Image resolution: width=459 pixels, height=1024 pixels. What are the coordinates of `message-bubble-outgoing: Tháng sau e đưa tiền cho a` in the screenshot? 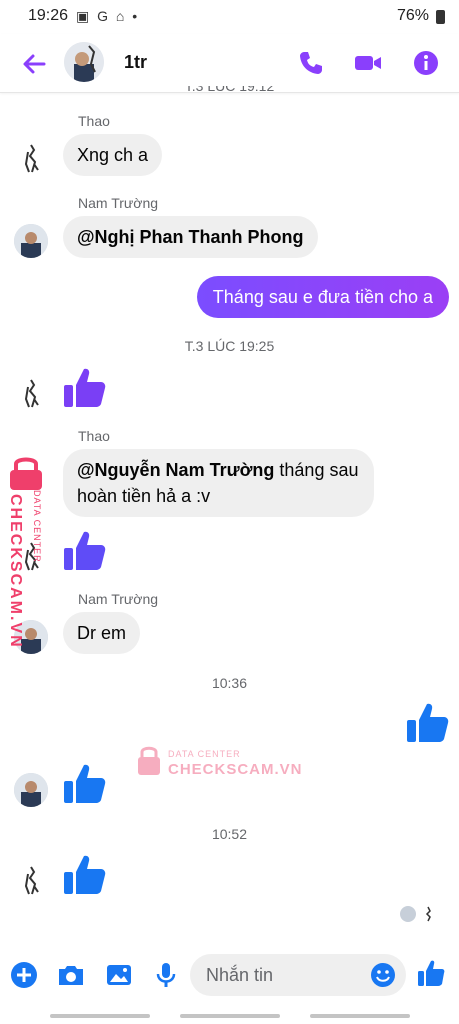 It's located at (322, 297).